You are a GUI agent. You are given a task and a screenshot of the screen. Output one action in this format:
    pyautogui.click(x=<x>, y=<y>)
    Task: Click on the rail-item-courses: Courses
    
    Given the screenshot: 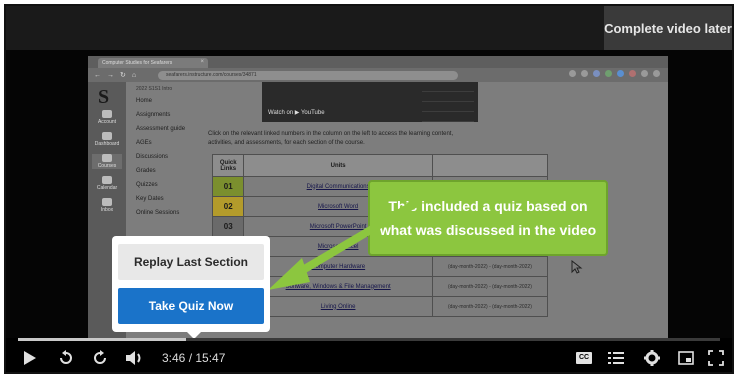 What is the action you would take?
    pyautogui.click(x=107, y=161)
    